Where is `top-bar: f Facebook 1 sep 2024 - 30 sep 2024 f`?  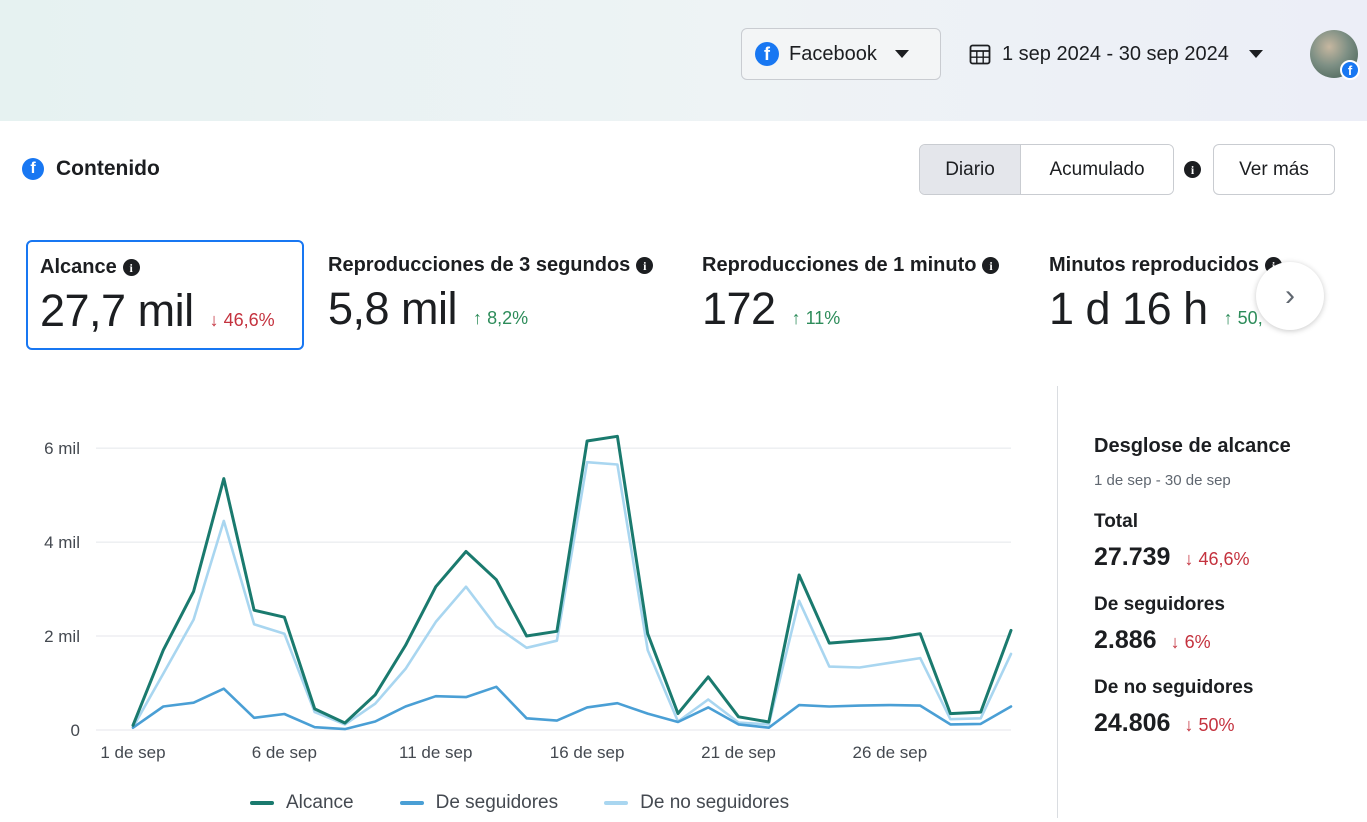 top-bar: f Facebook 1 sep 2024 - 30 sep 2024 f is located at coordinates (683, 60).